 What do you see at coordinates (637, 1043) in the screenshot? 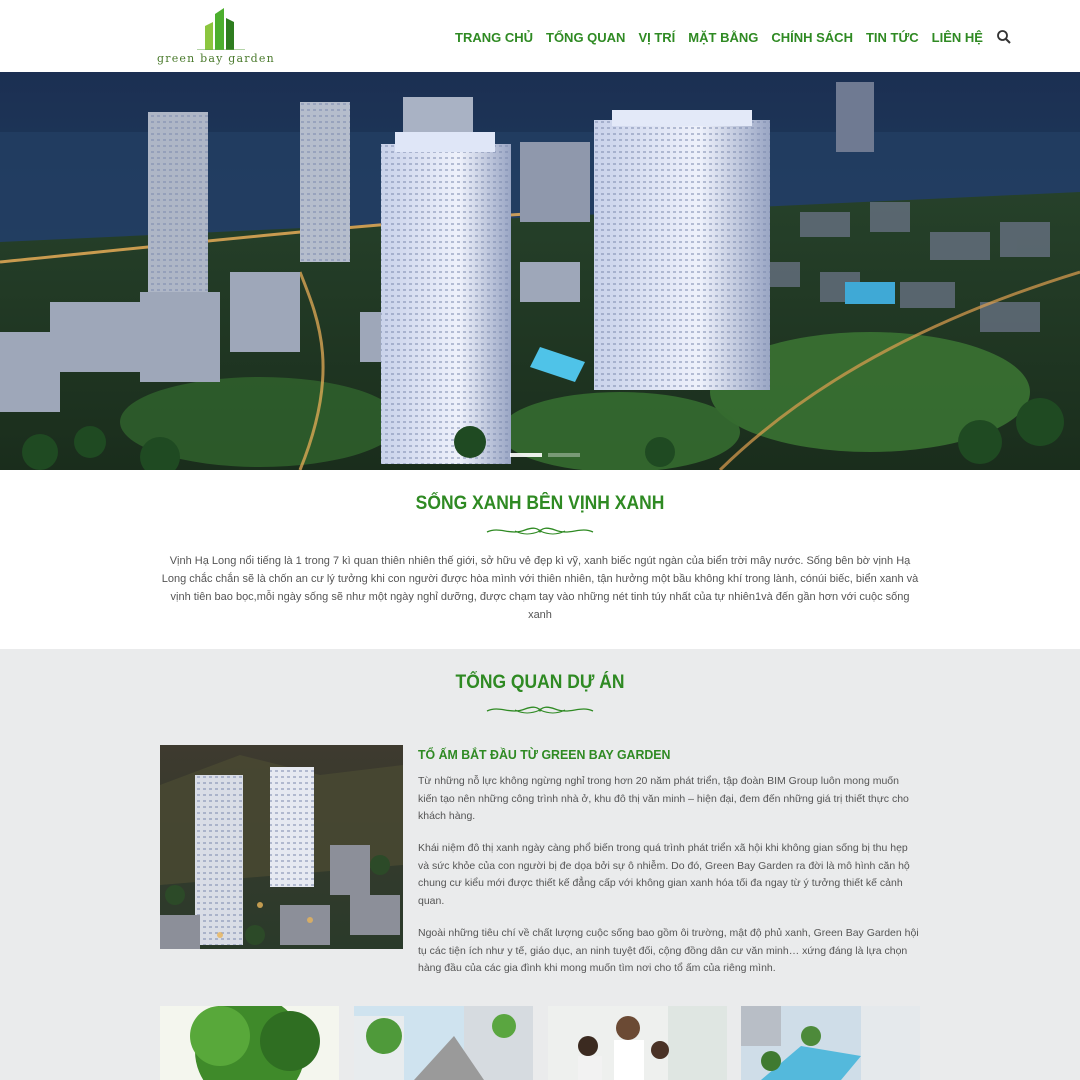
I see `gallery-image-family` at bounding box center [637, 1043].